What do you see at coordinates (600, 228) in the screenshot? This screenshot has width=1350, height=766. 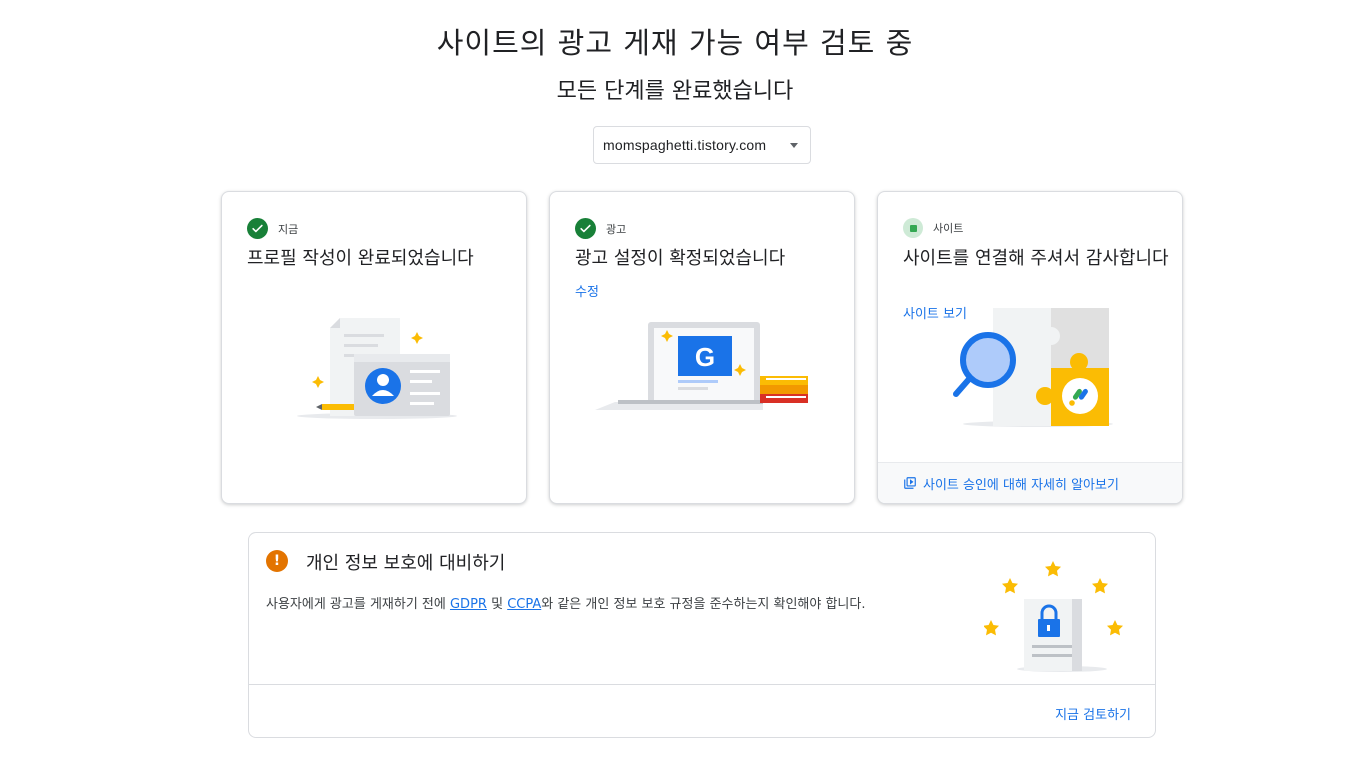 I see `step-header: 광고` at bounding box center [600, 228].